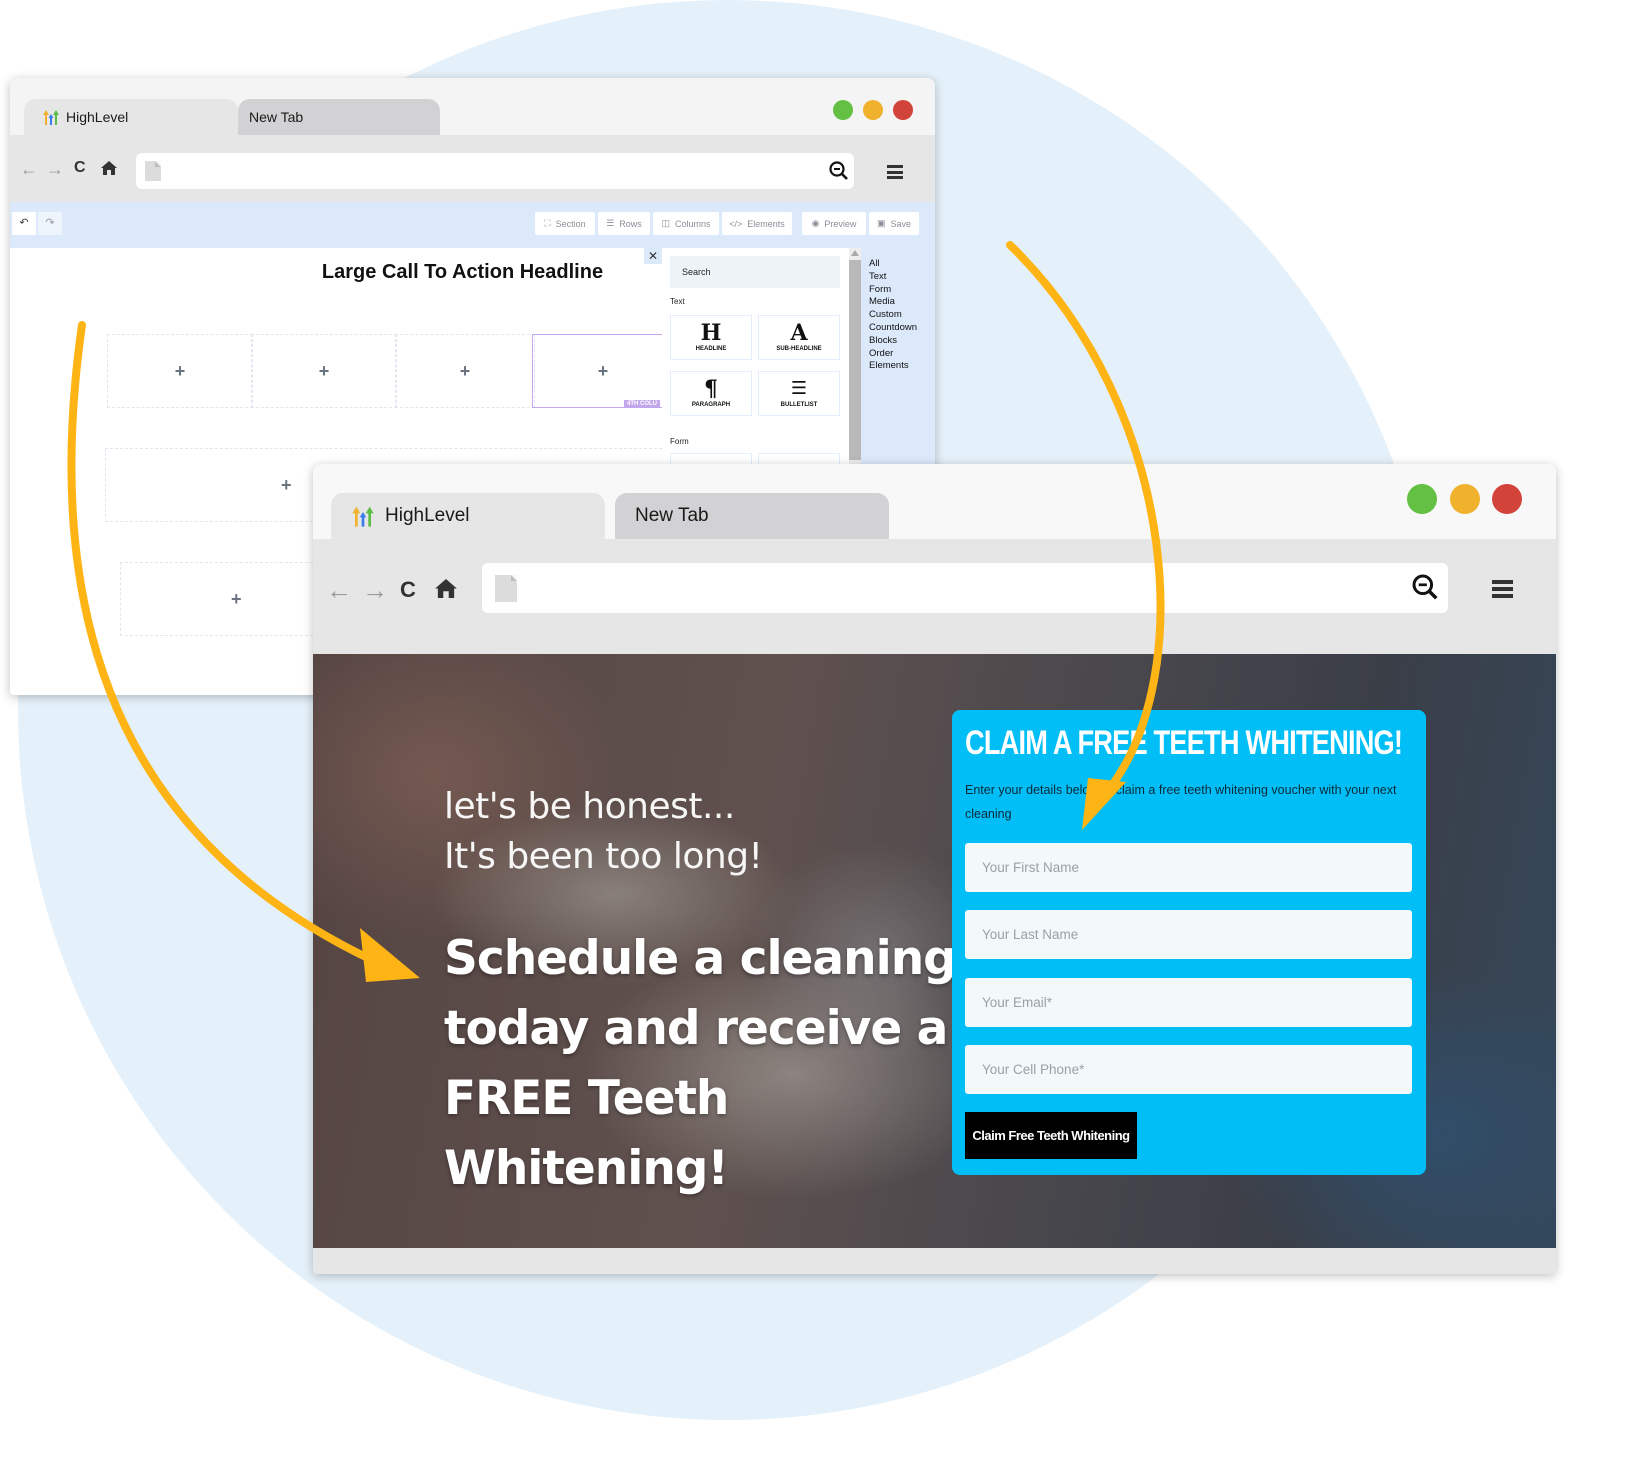  I want to click on save-button: ▣ Save, so click(894, 223).